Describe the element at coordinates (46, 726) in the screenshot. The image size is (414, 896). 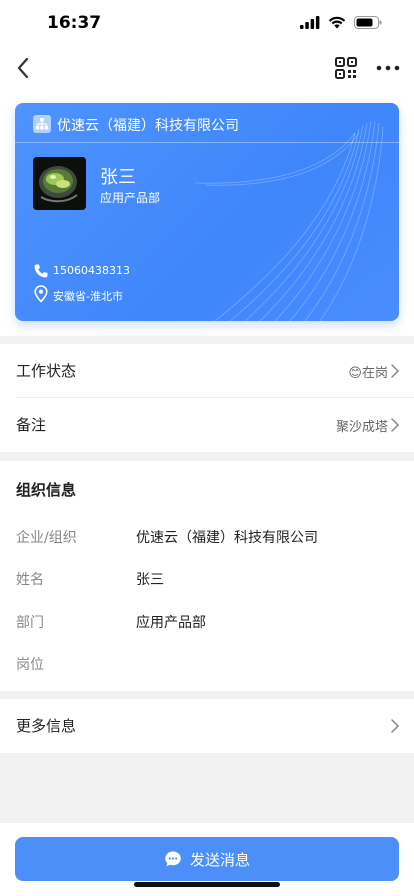
I see `more-info-label: 更多信息` at that location.